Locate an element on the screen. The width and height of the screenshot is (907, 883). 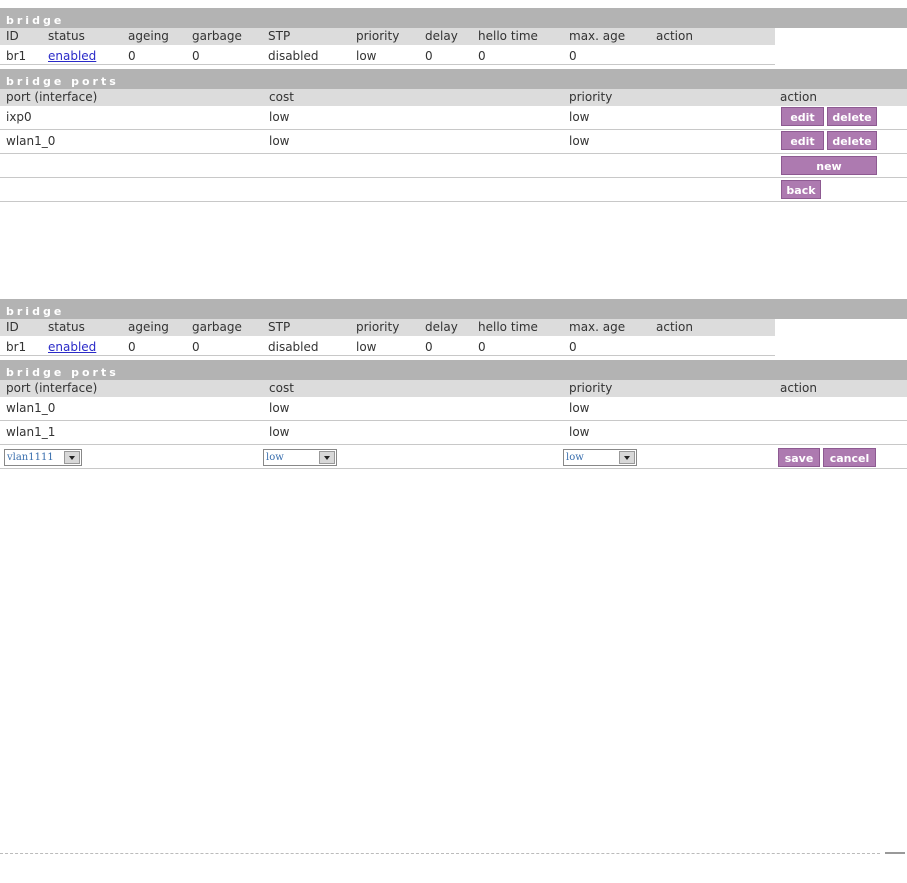
footer-mark is located at coordinates (895, 853).